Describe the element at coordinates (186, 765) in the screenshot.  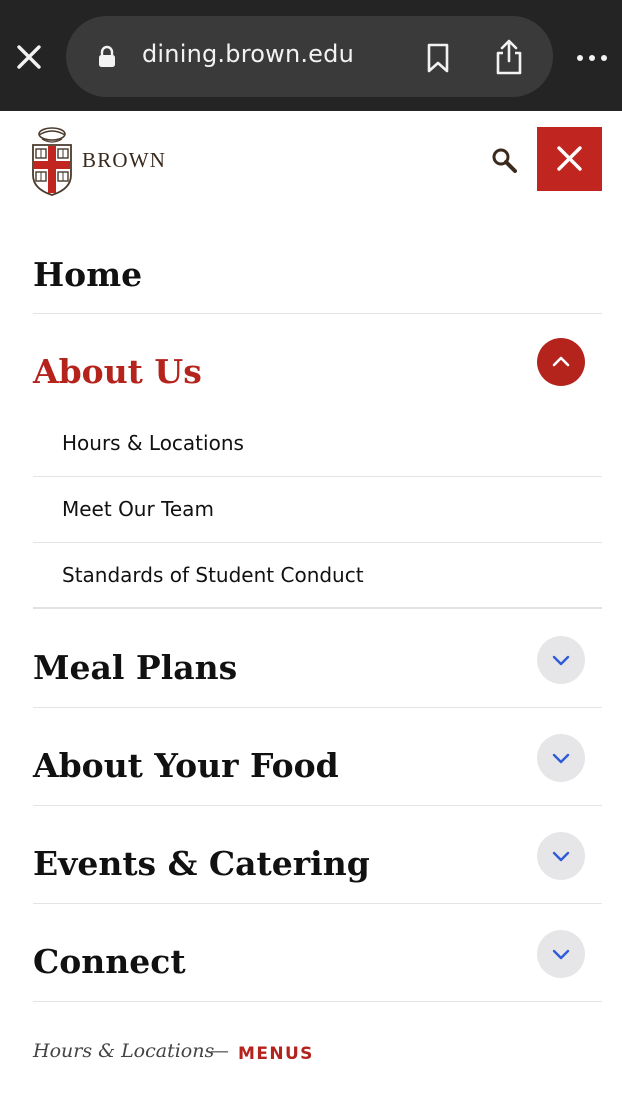
I see `nav-about-your-food: About Your Food` at that location.